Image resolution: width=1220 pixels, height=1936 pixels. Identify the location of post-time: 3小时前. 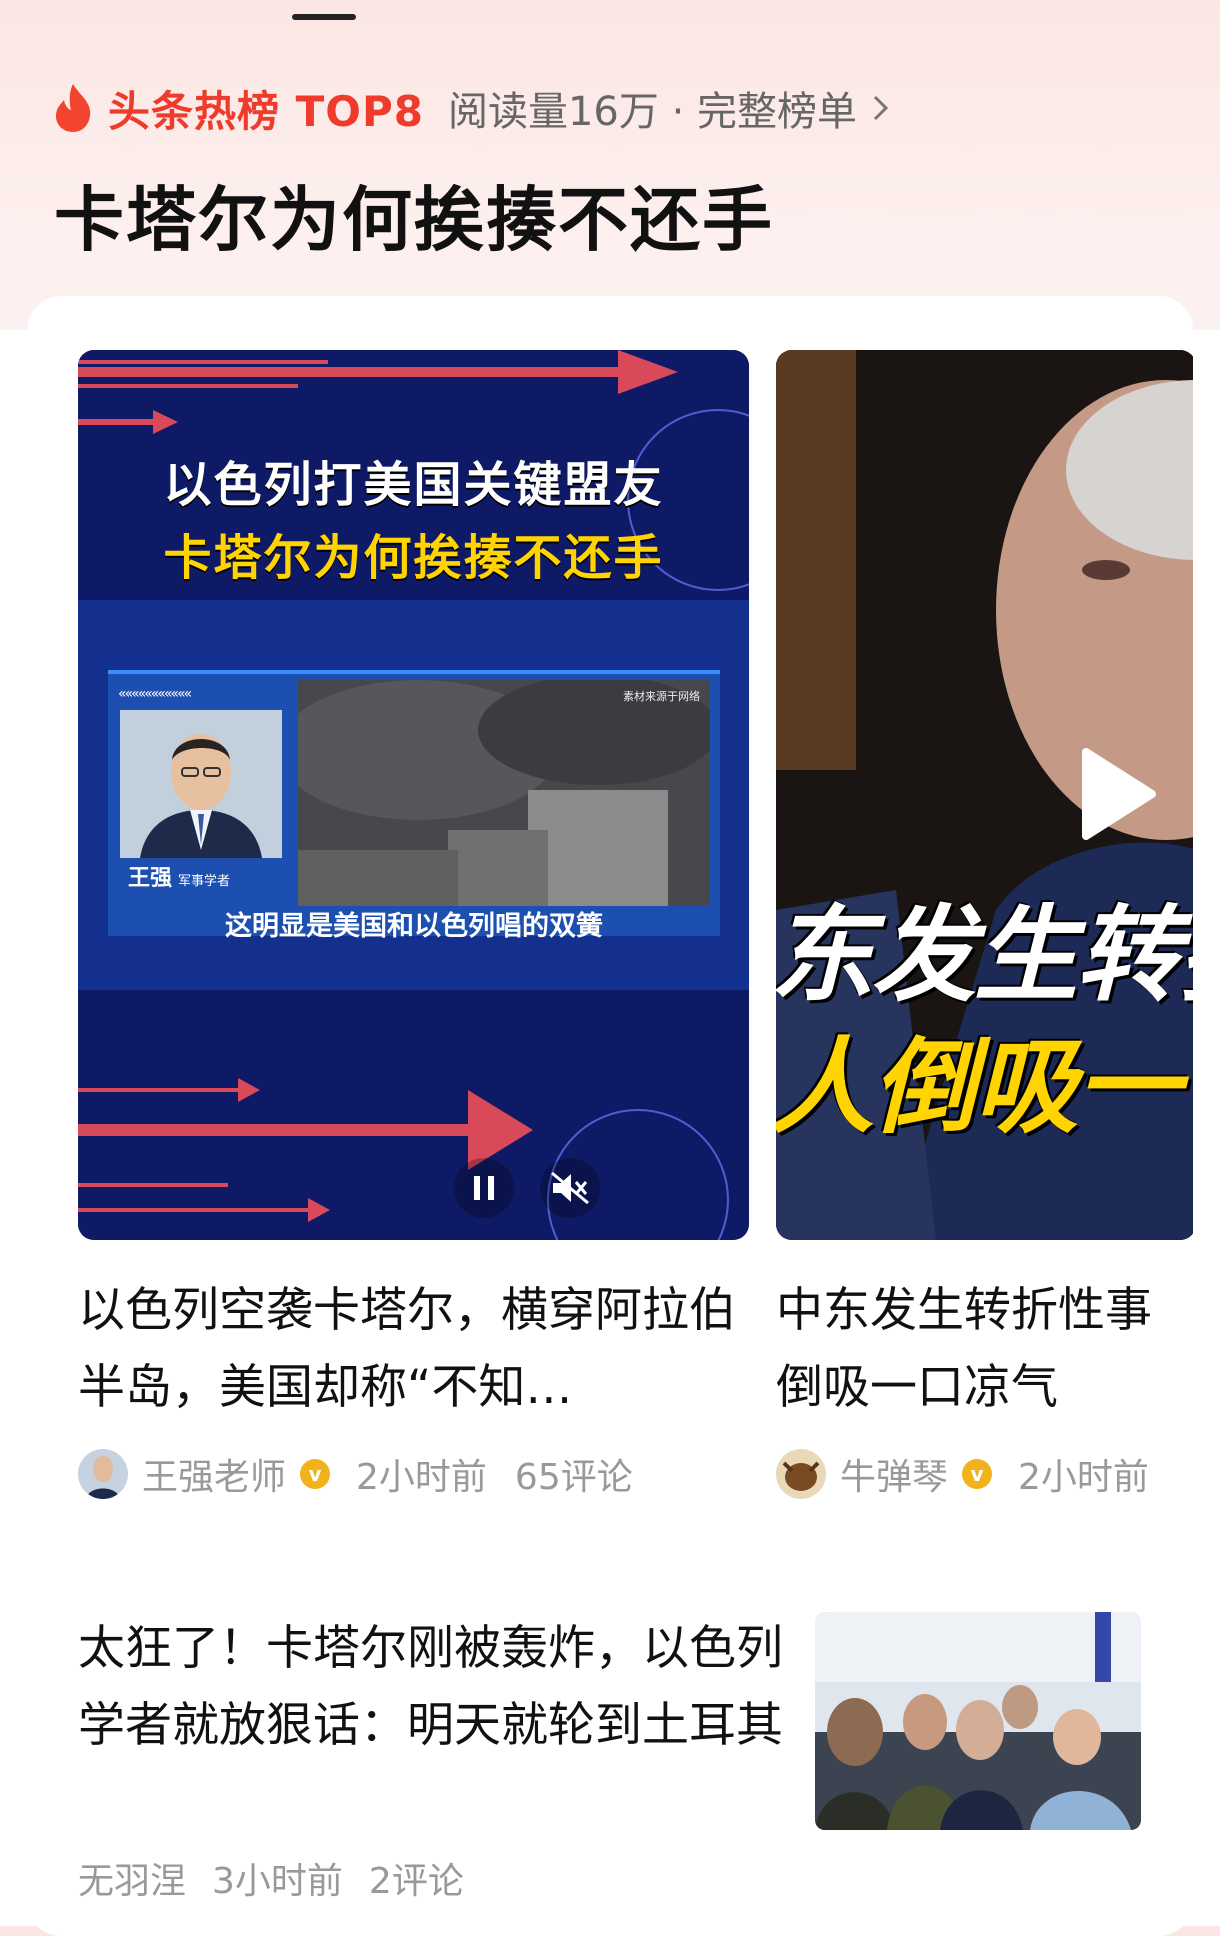
(277, 1881).